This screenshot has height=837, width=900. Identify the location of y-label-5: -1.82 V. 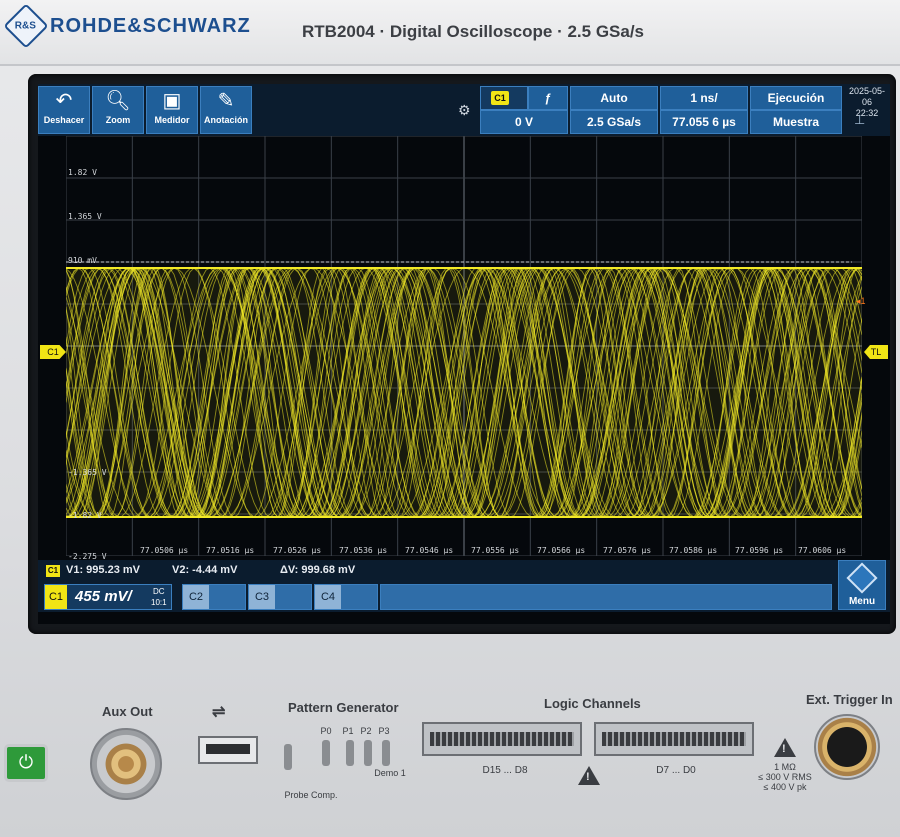
(85, 515).